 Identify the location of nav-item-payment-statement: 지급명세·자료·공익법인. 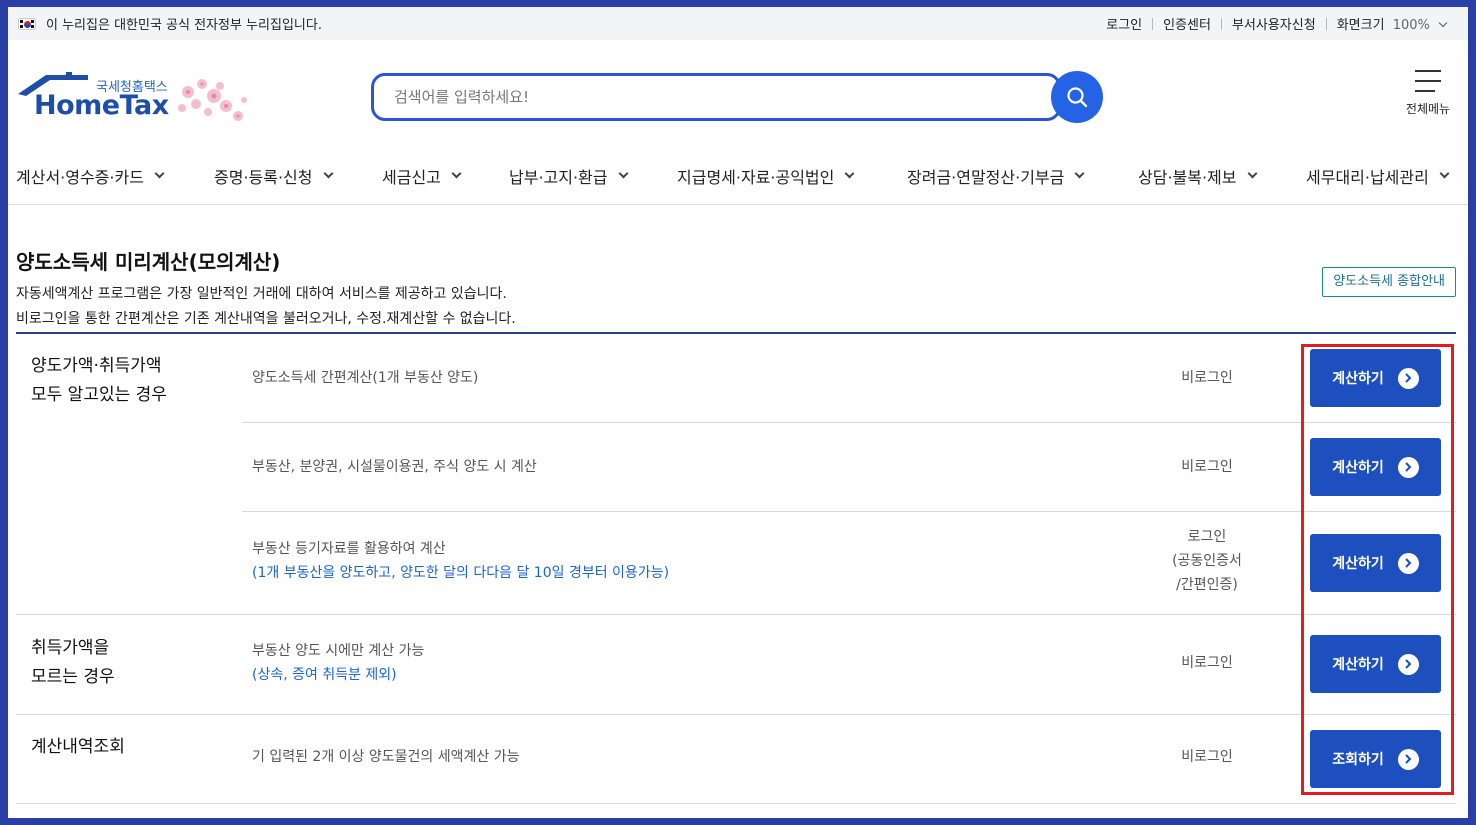
(792, 176).